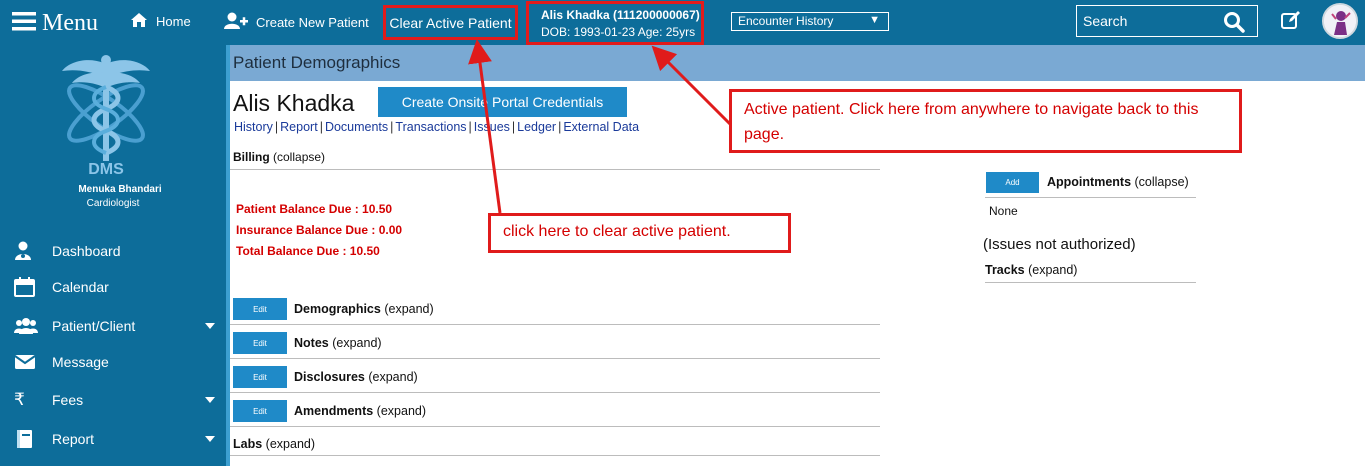 This screenshot has width=1365, height=466. What do you see at coordinates (70, 22) in the screenshot?
I see `menu-label: Menu` at bounding box center [70, 22].